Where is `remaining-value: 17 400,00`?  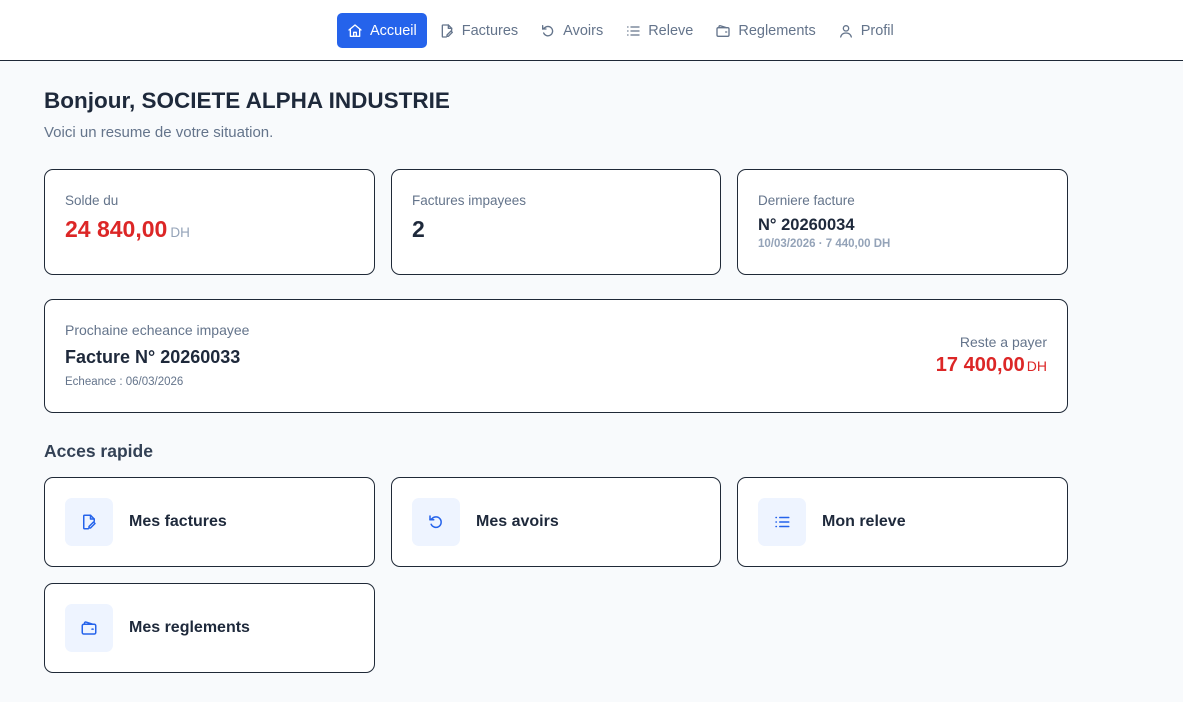 remaining-value: 17 400,00 is located at coordinates (980, 365).